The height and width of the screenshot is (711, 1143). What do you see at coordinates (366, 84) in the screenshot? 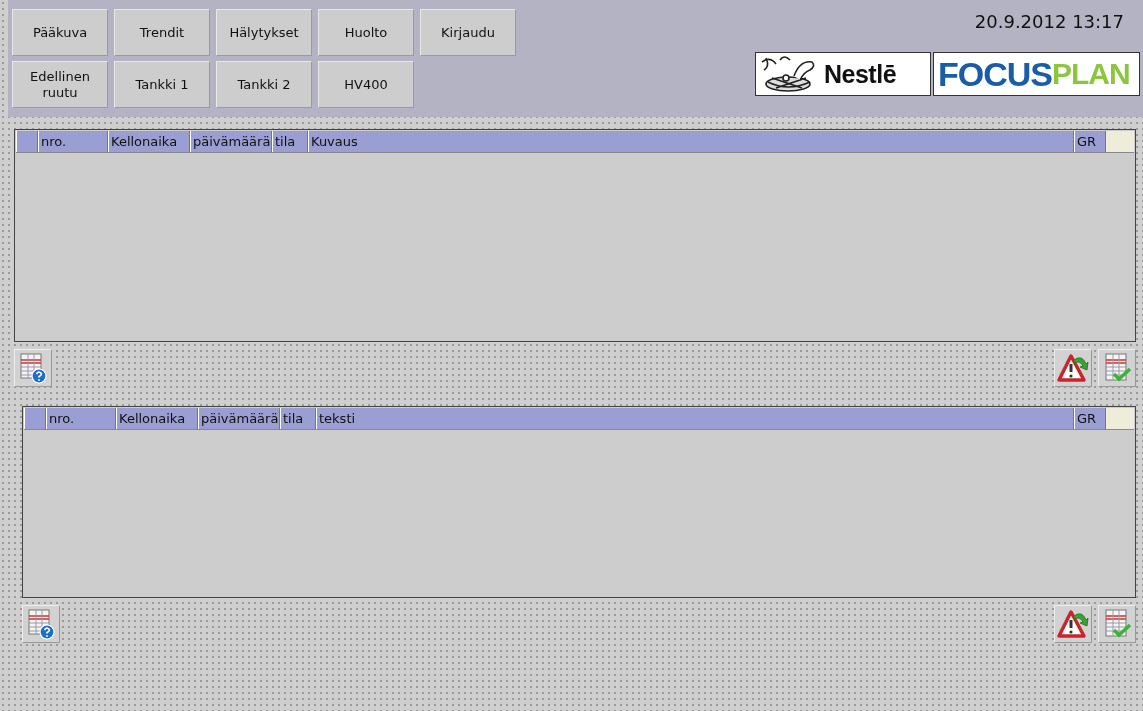
I see `nav-button: HV400` at bounding box center [366, 84].